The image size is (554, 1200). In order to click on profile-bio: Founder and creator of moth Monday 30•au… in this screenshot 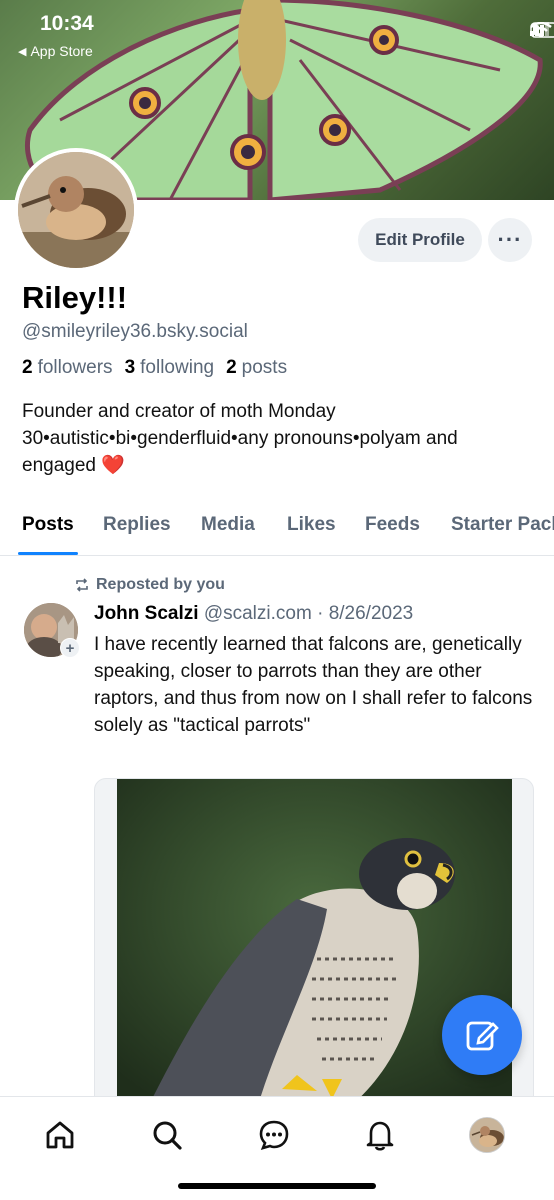, I will do `click(240, 438)`.